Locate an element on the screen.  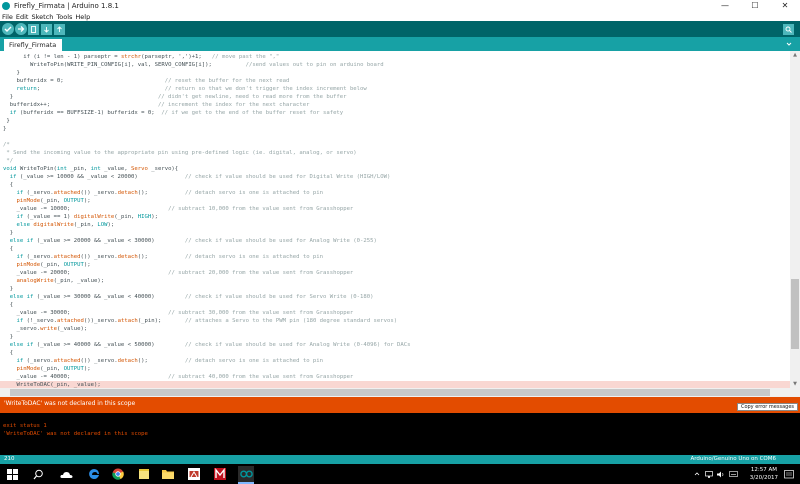
network-icon is located at coordinates (709, 474).